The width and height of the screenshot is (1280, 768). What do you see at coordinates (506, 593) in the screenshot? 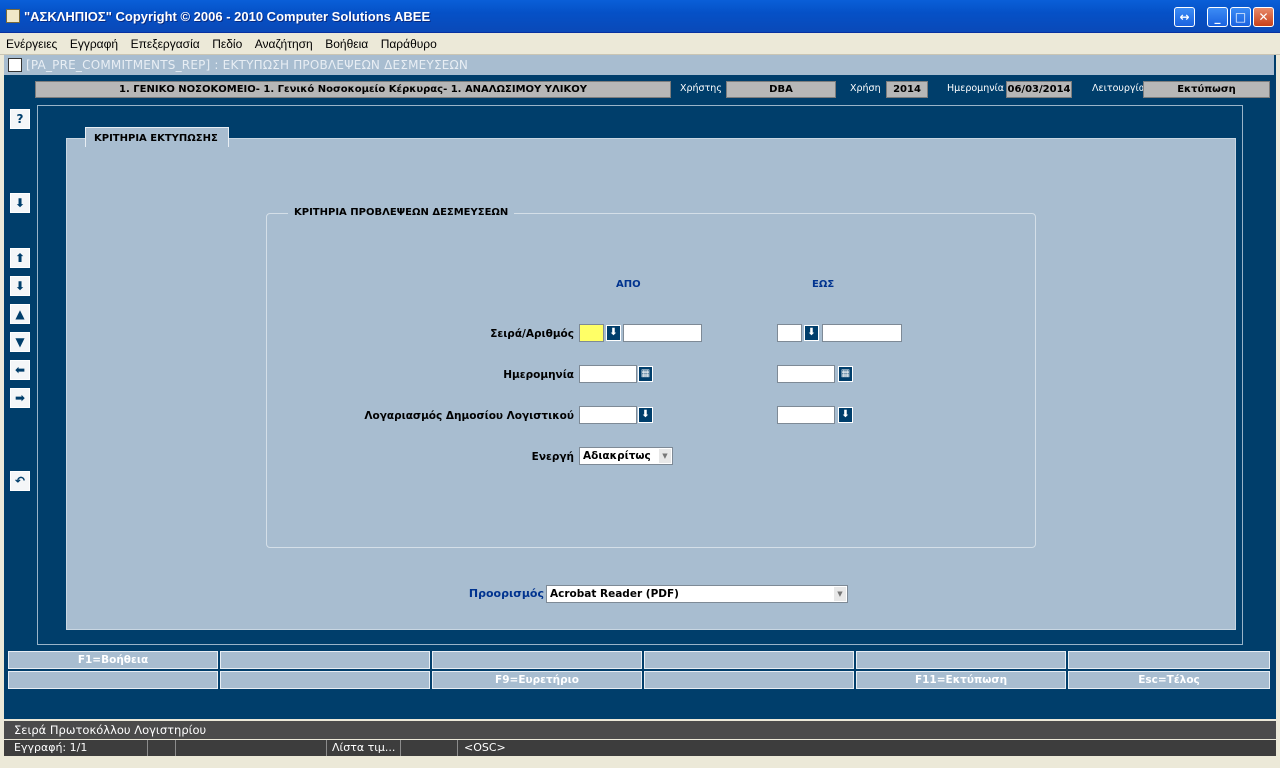
I see `destination-label: Προορισμός` at bounding box center [506, 593].